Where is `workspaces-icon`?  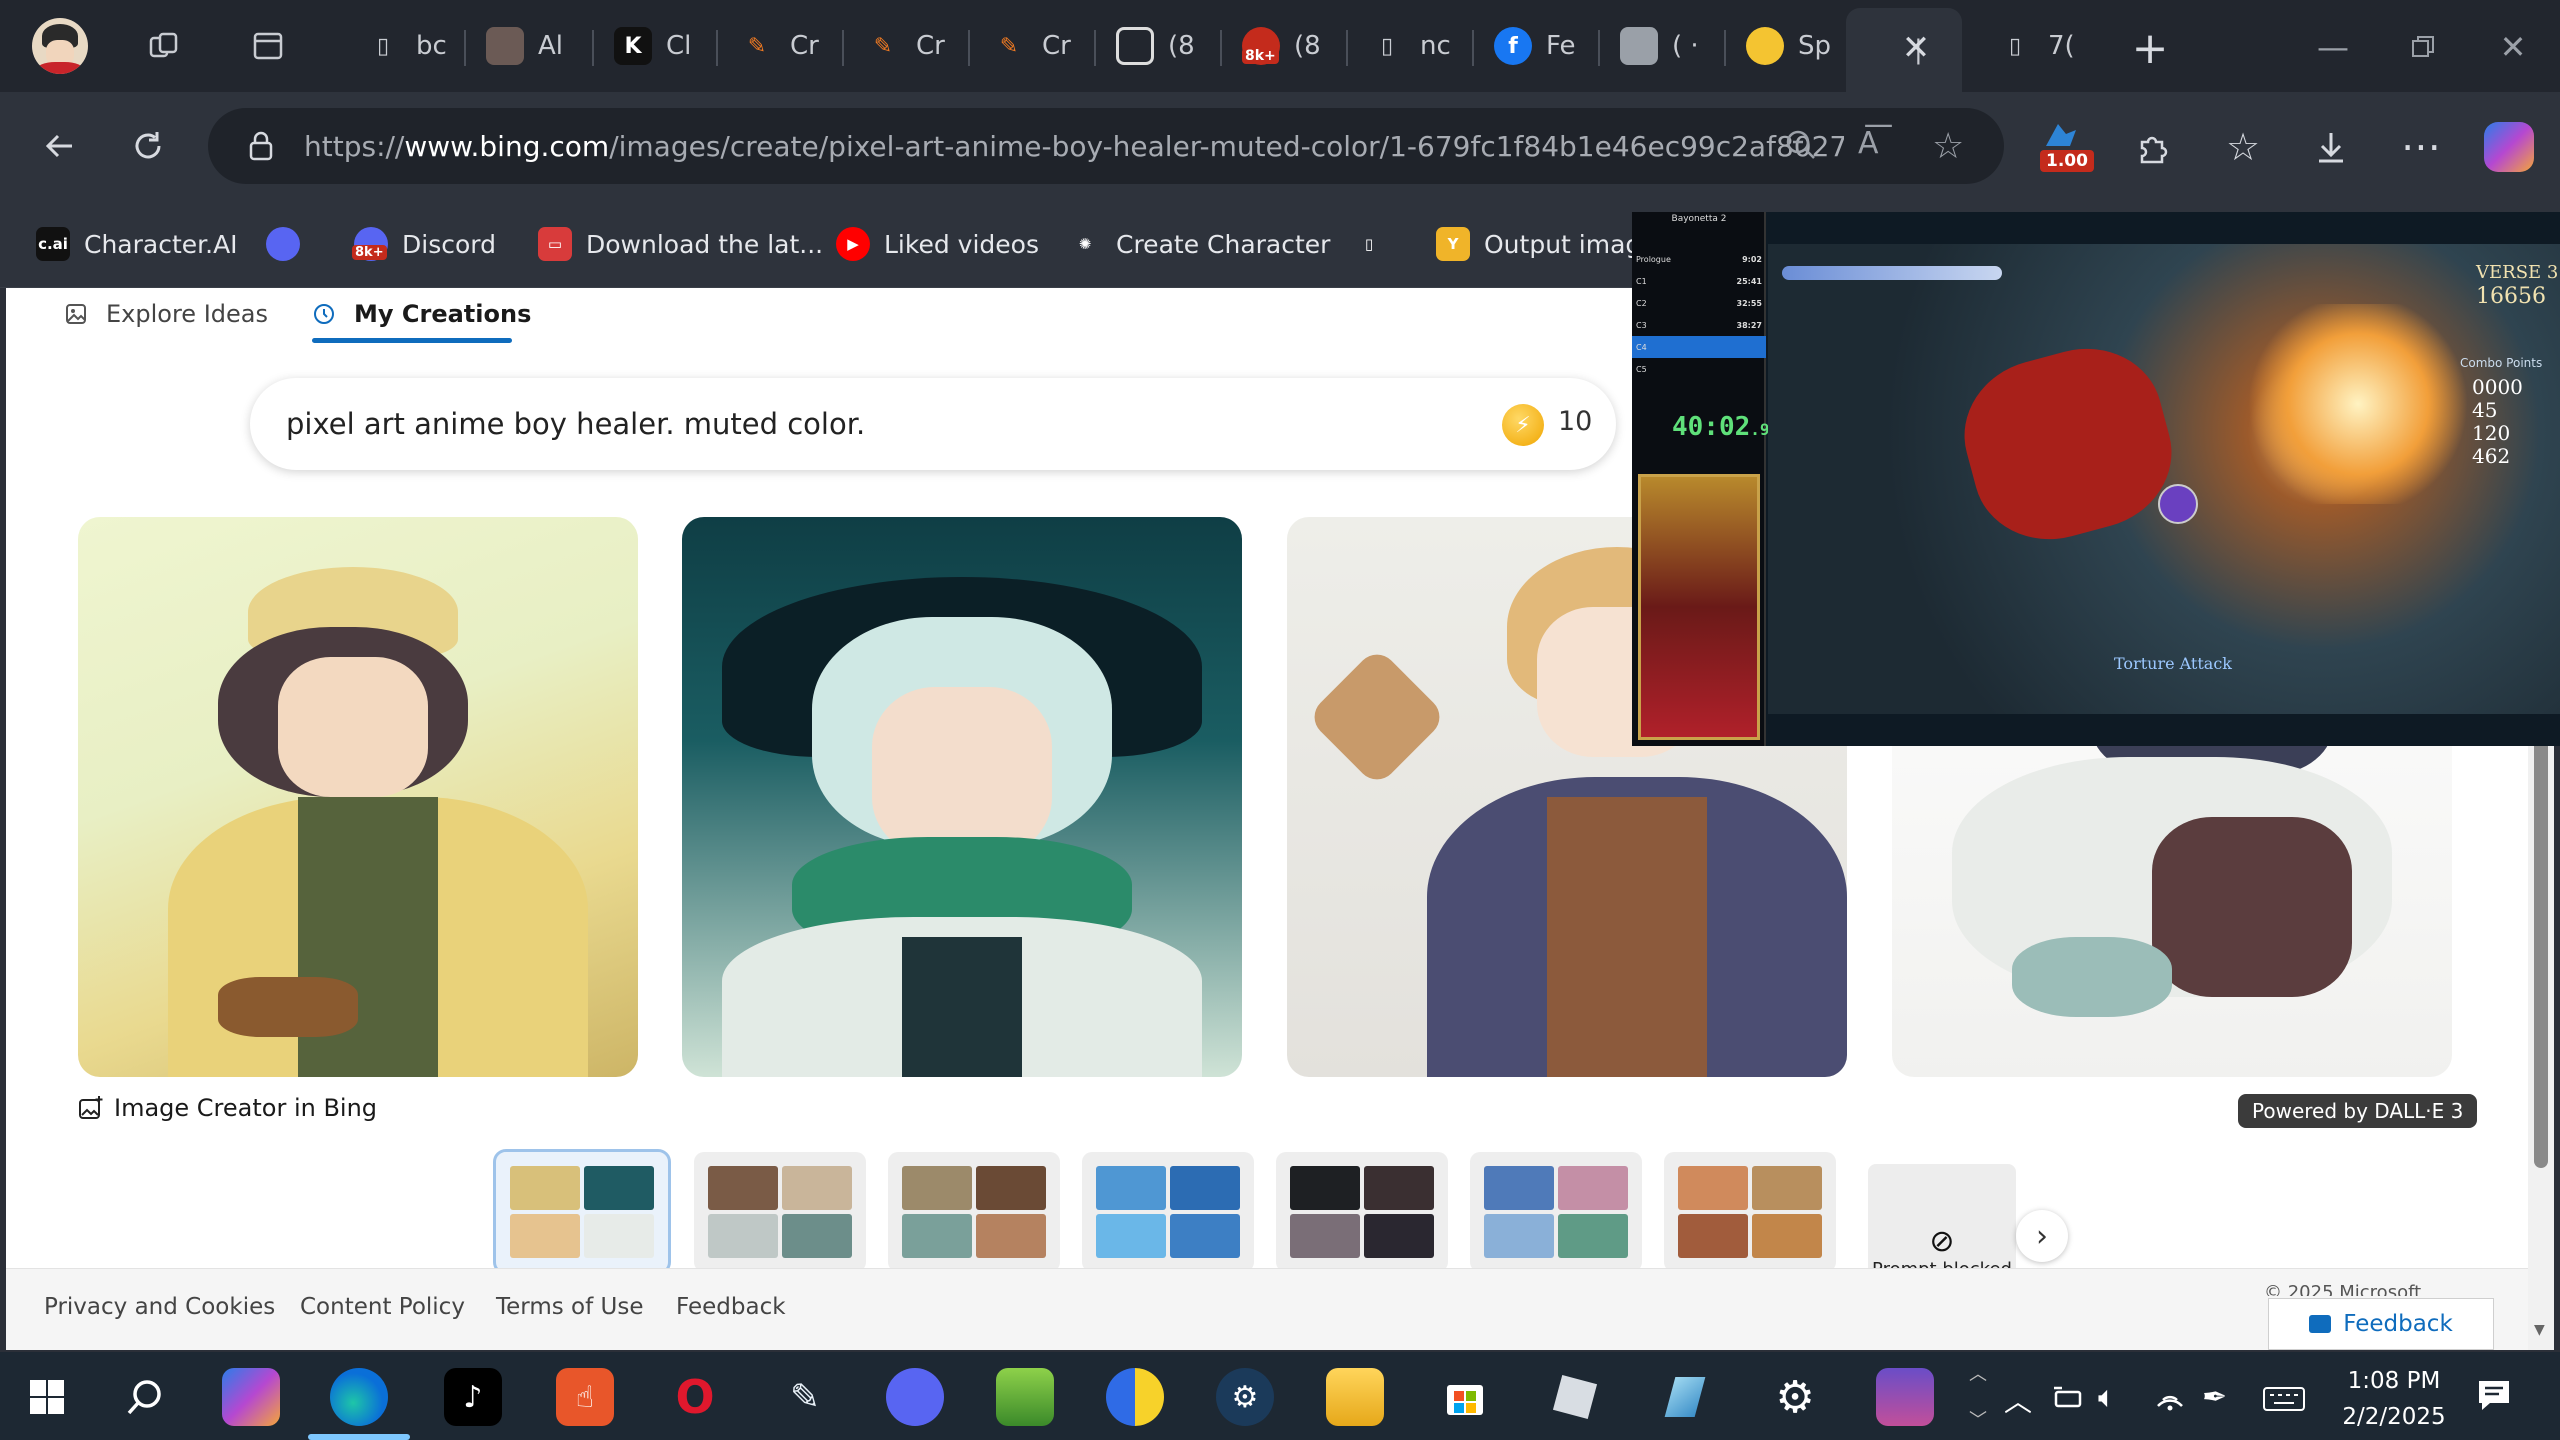
workspaces-icon is located at coordinates (164, 46).